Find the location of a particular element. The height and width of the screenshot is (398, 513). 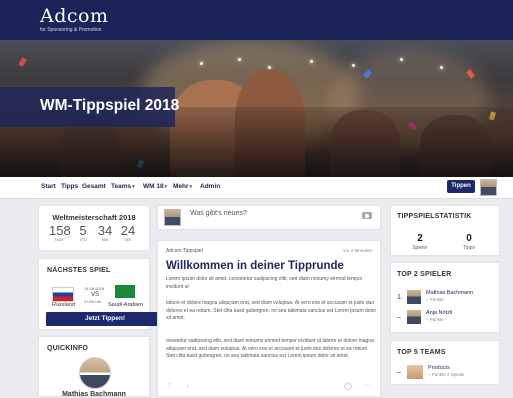

nav-admin: Admin is located at coordinates (210, 186).